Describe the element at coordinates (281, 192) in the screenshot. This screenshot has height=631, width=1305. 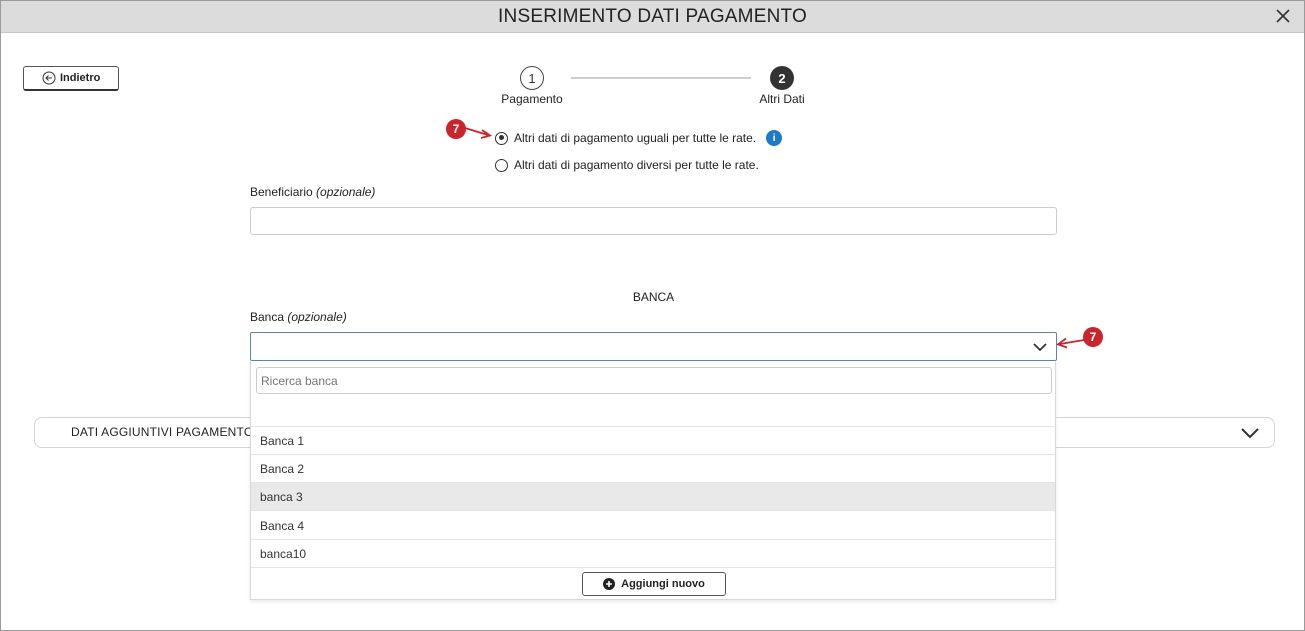
I see `beneficiario-label-text: Beneficiario` at that location.